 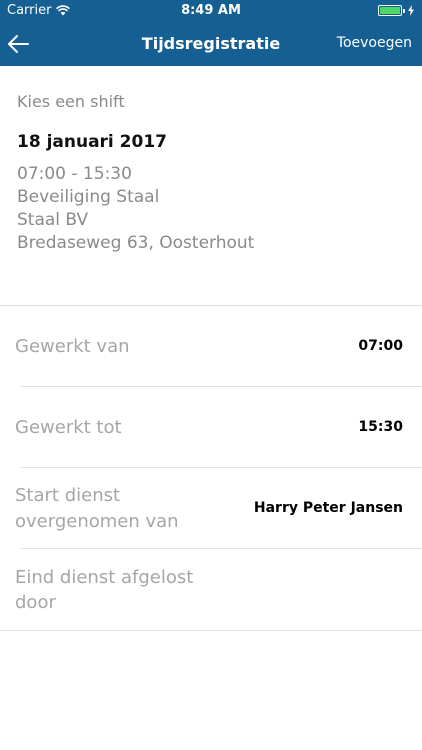 I want to click on shift-company: Staal BV, so click(x=53, y=220).